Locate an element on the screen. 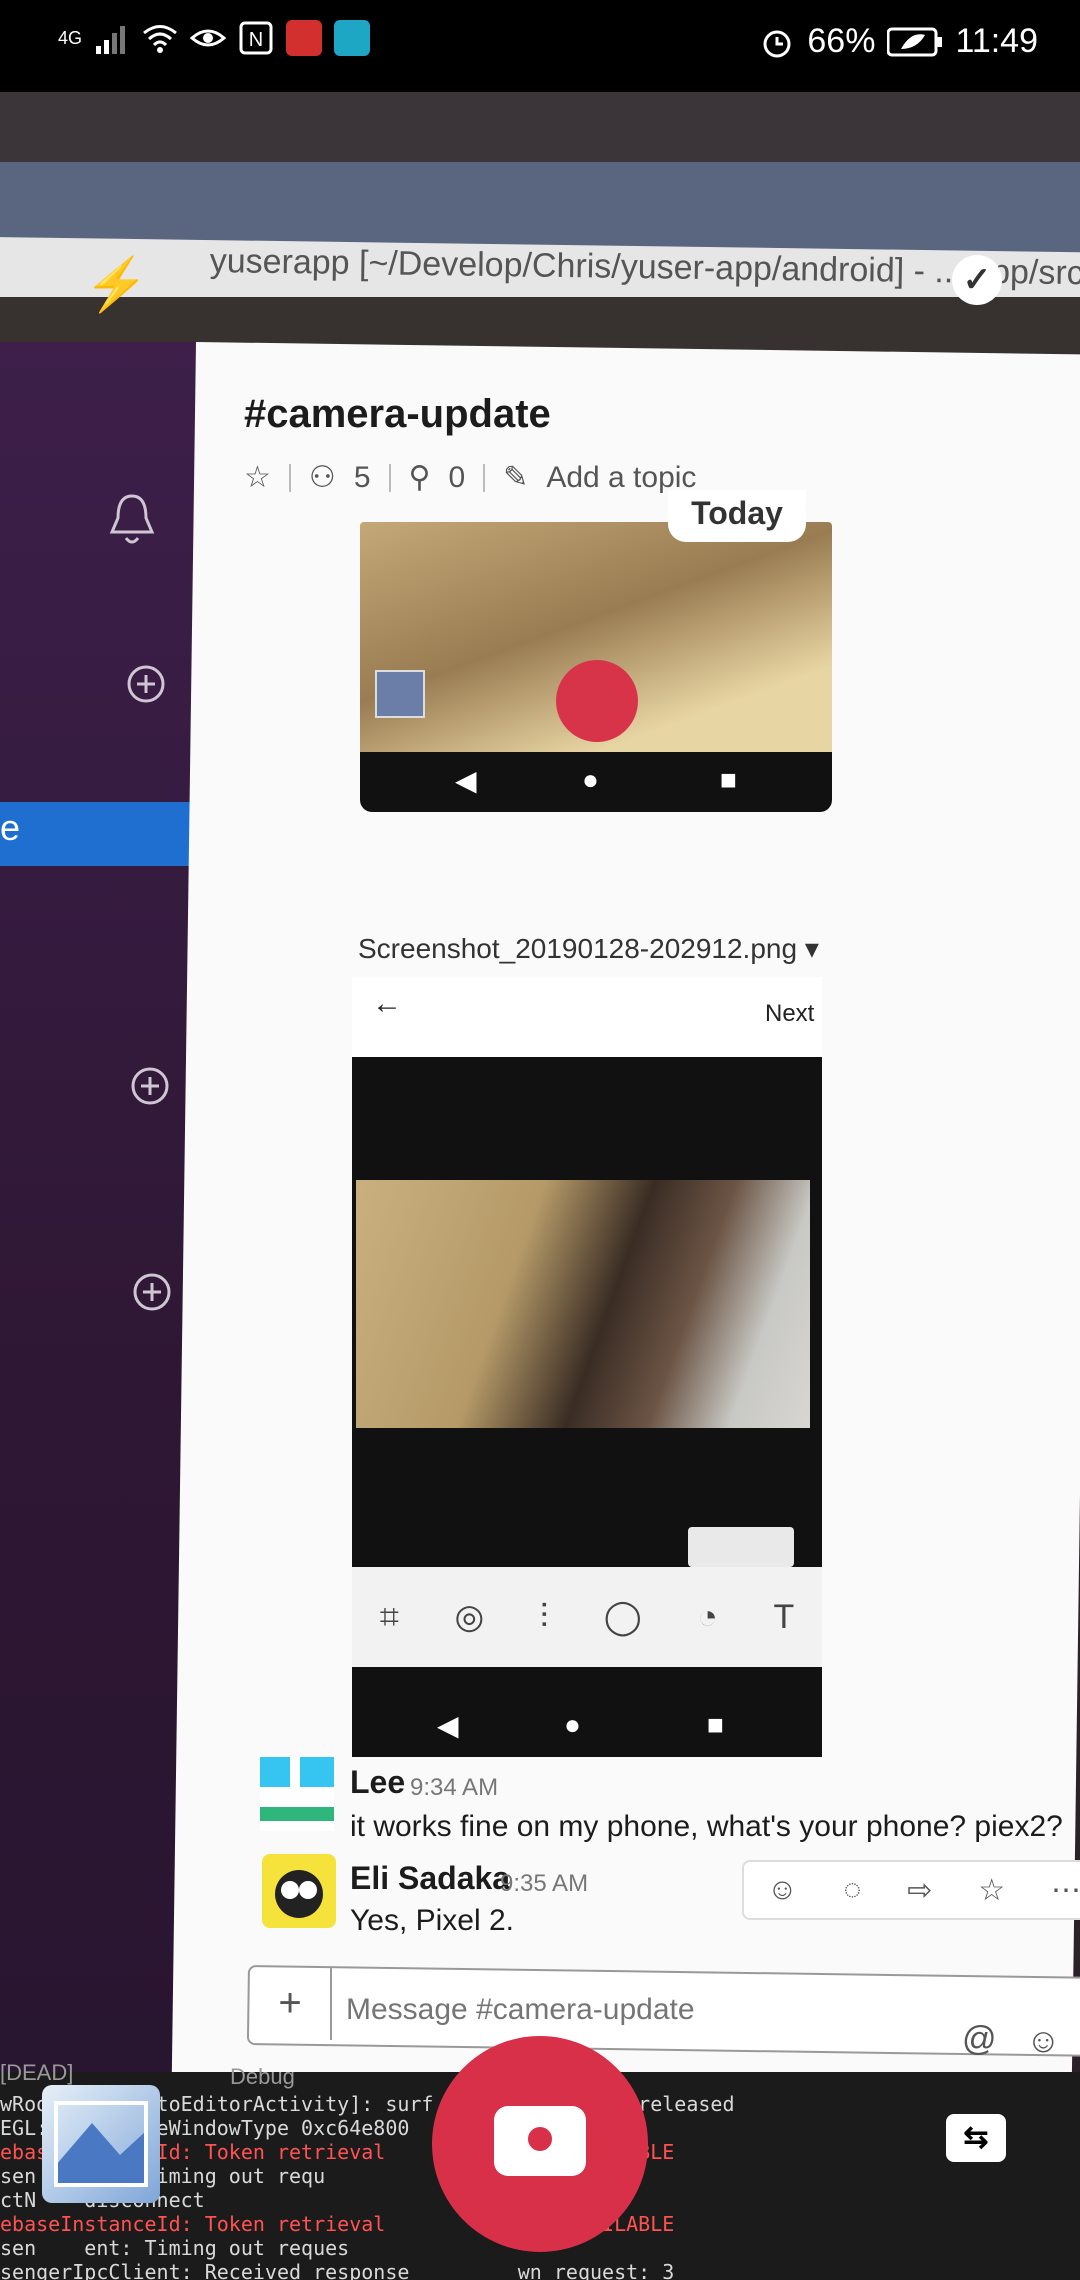 This screenshot has height=2280, width=1080. editor-topbar is located at coordinates (587, 1017).